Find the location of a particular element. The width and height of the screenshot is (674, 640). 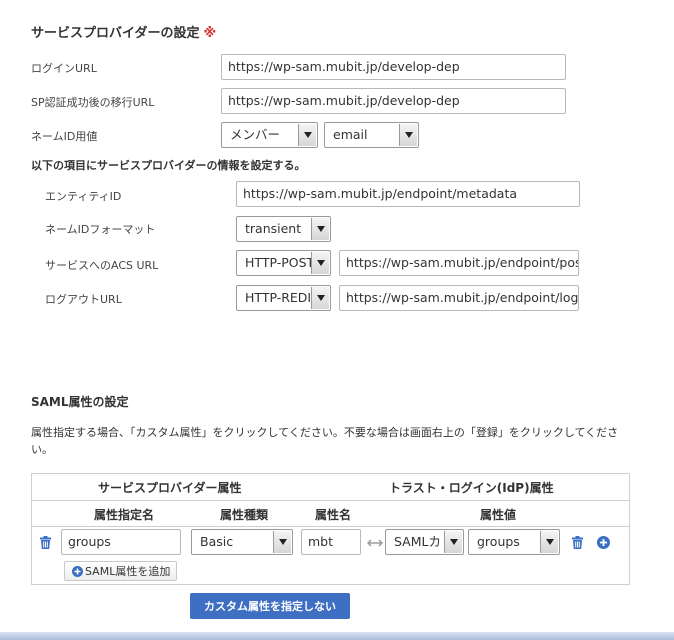

name-id-format-label: ネームIDフォーマット is located at coordinates (100, 229).